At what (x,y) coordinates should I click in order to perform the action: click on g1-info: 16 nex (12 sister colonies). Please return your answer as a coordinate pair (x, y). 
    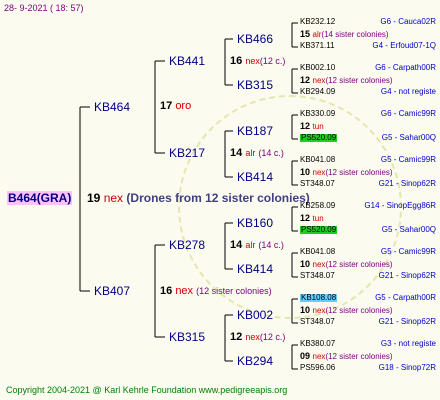
    Looking at the image, I should click on (216, 291).